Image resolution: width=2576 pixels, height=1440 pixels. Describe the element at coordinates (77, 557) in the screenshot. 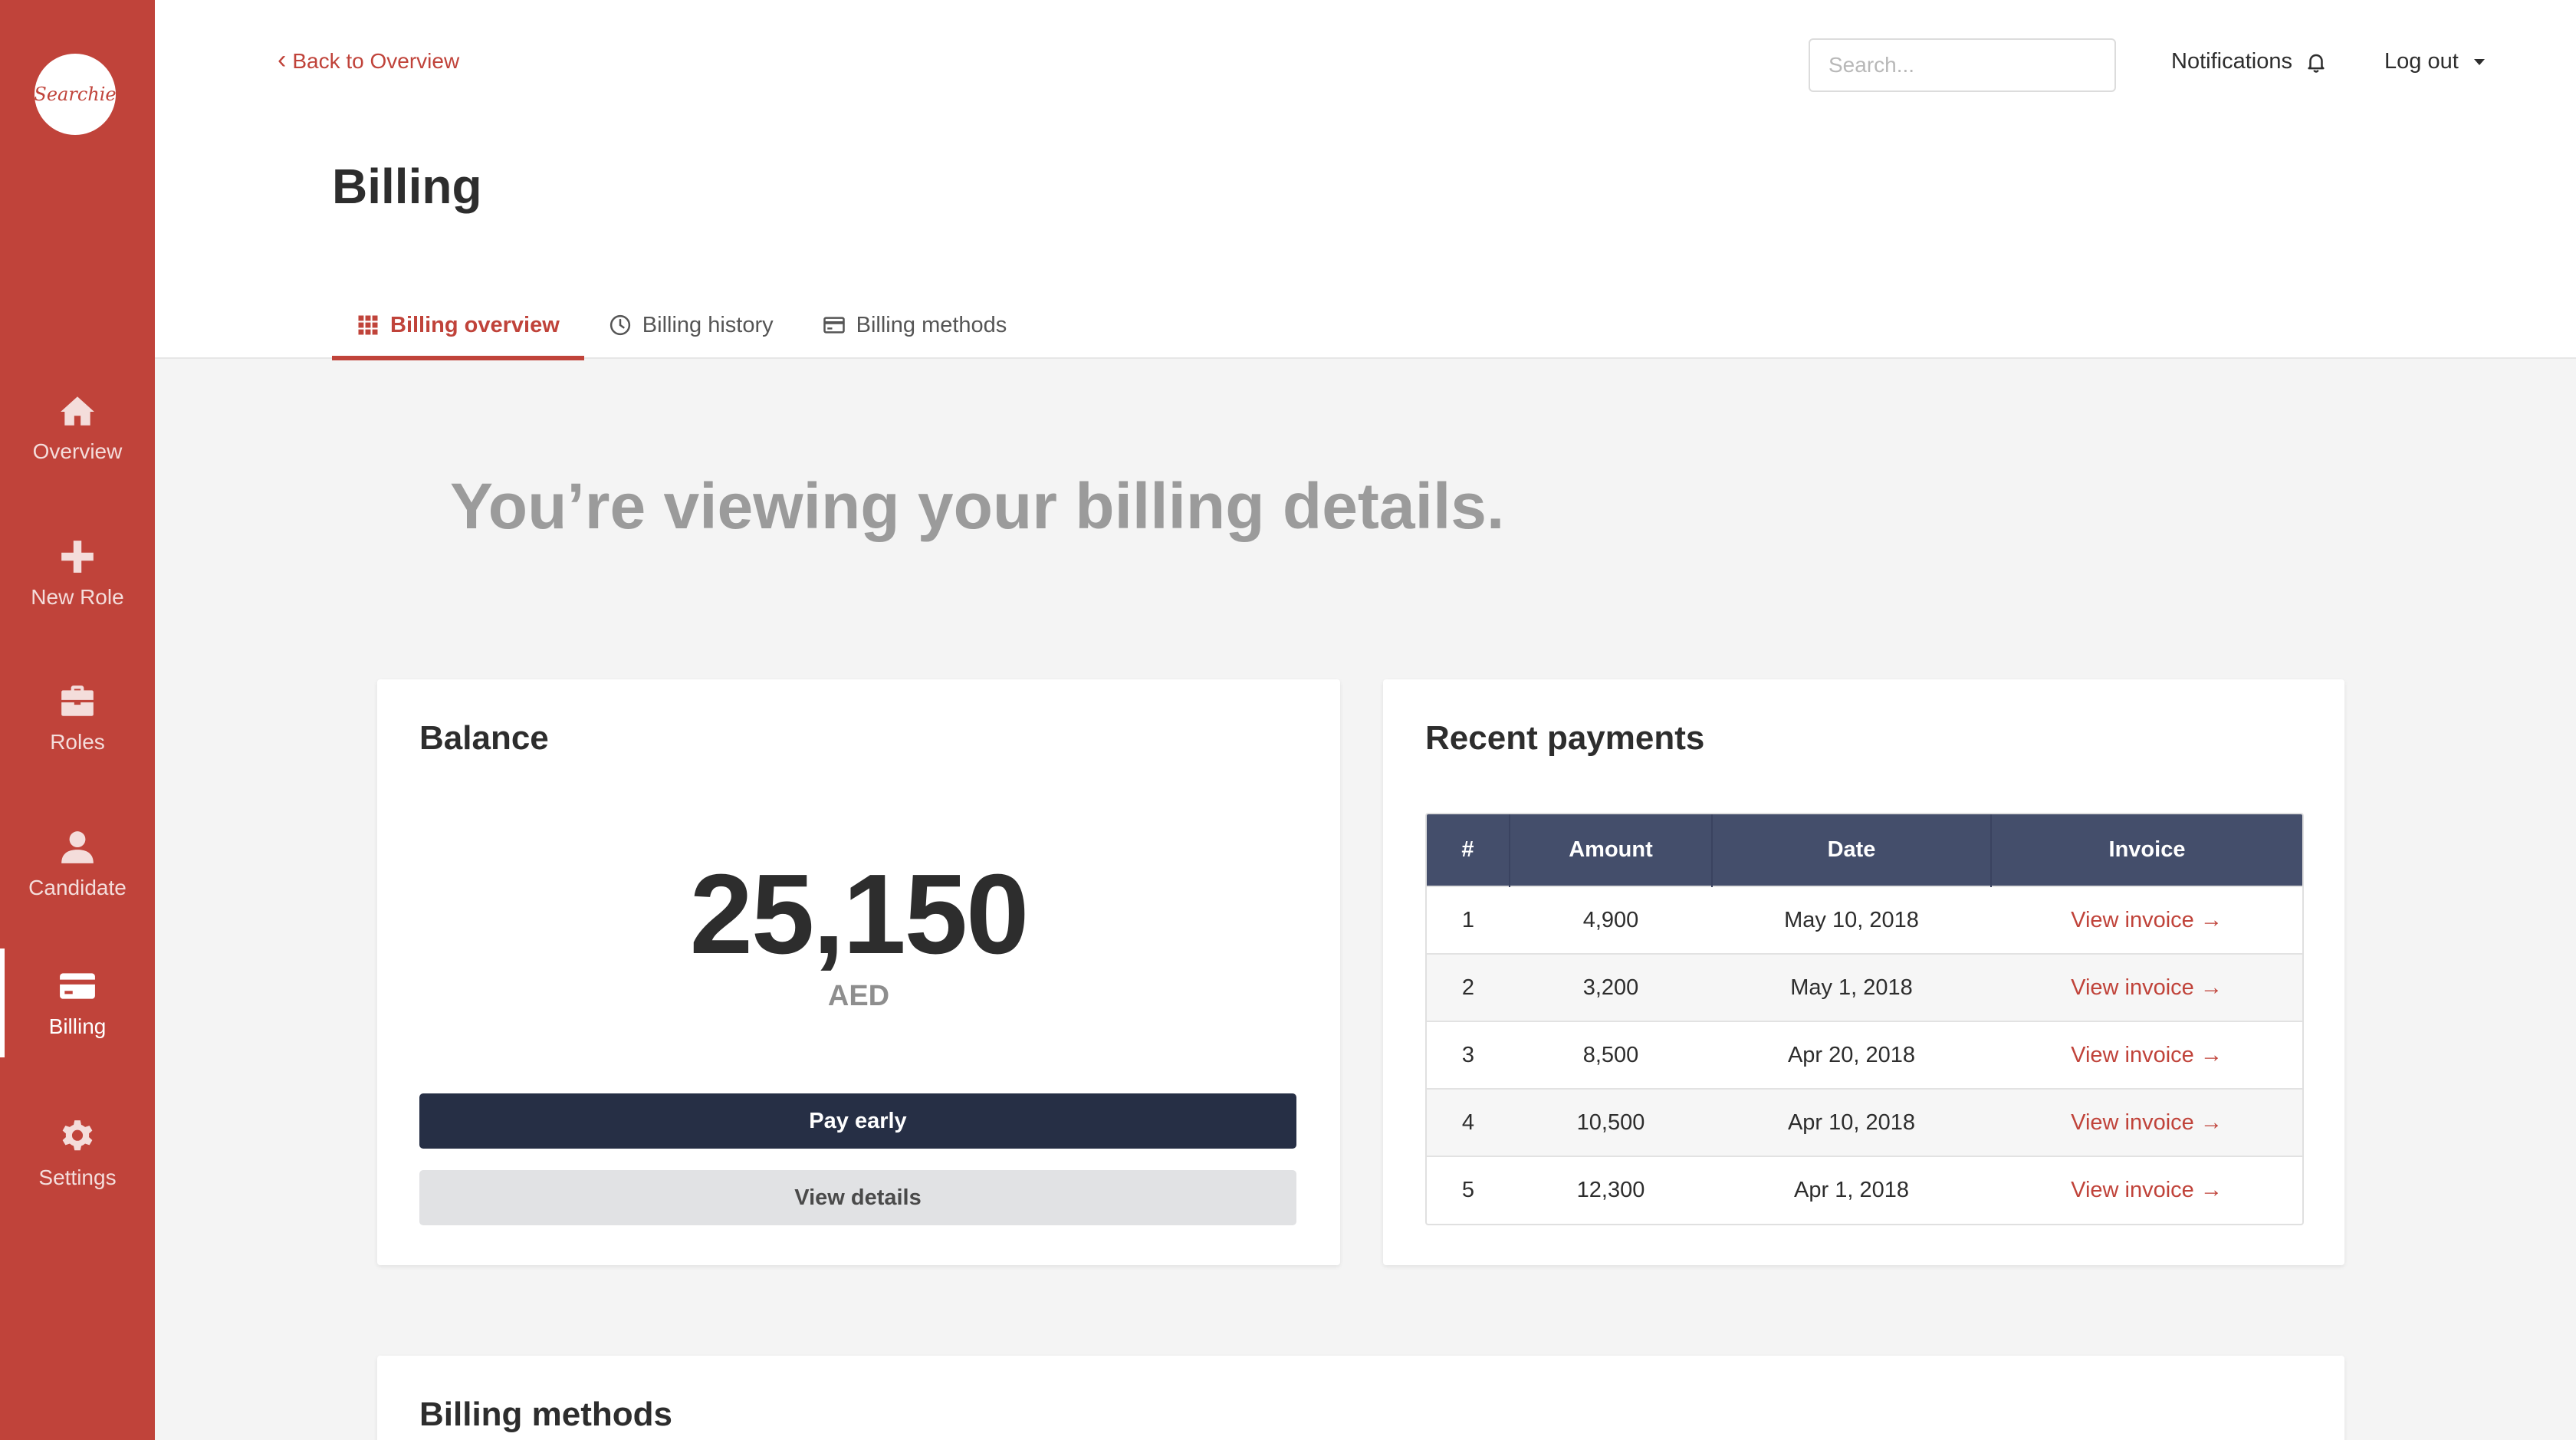

I see `plus-icon` at that location.